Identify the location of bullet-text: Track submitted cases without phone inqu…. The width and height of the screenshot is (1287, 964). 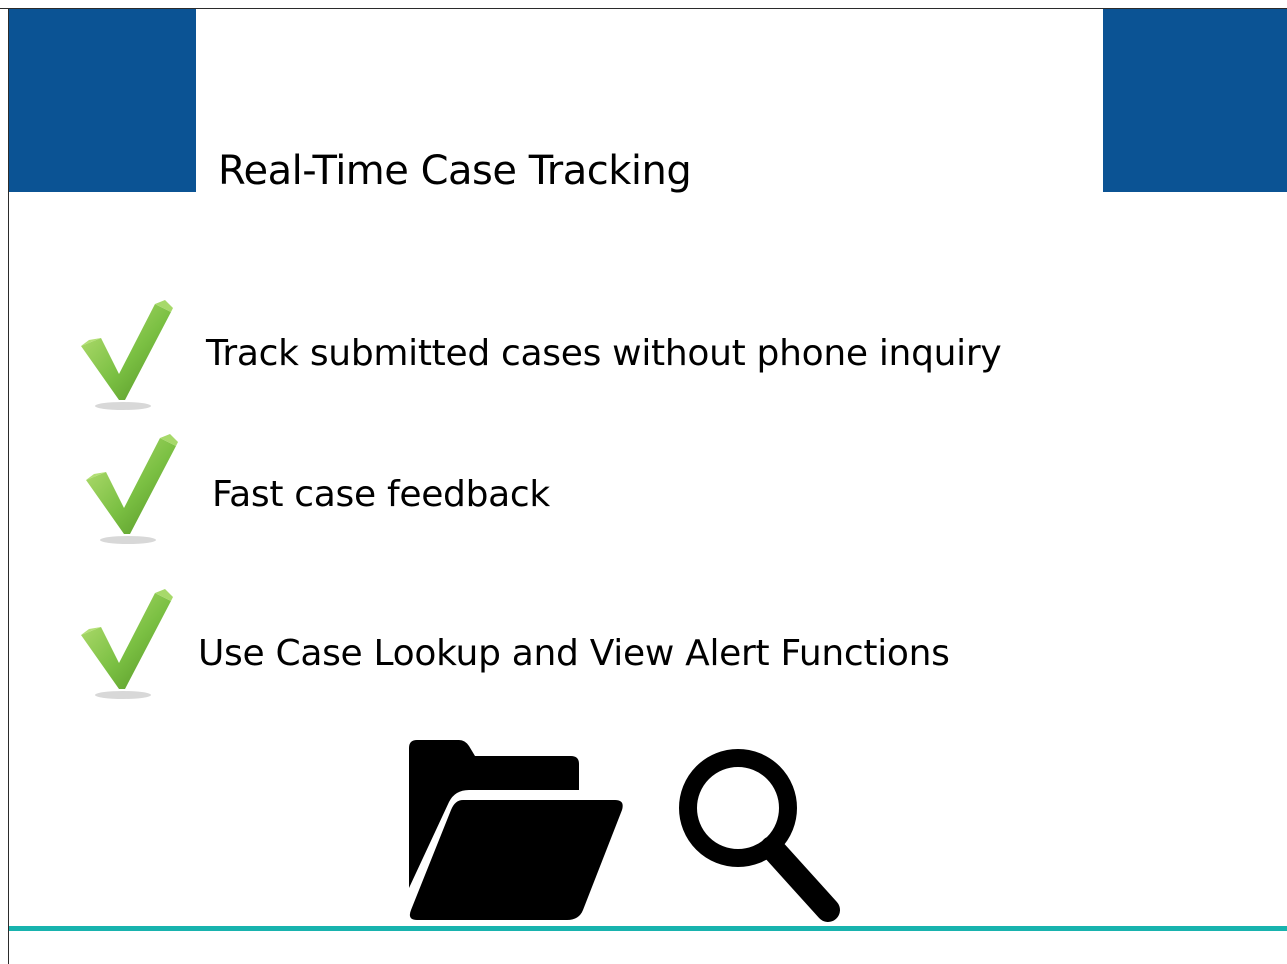
(604, 353).